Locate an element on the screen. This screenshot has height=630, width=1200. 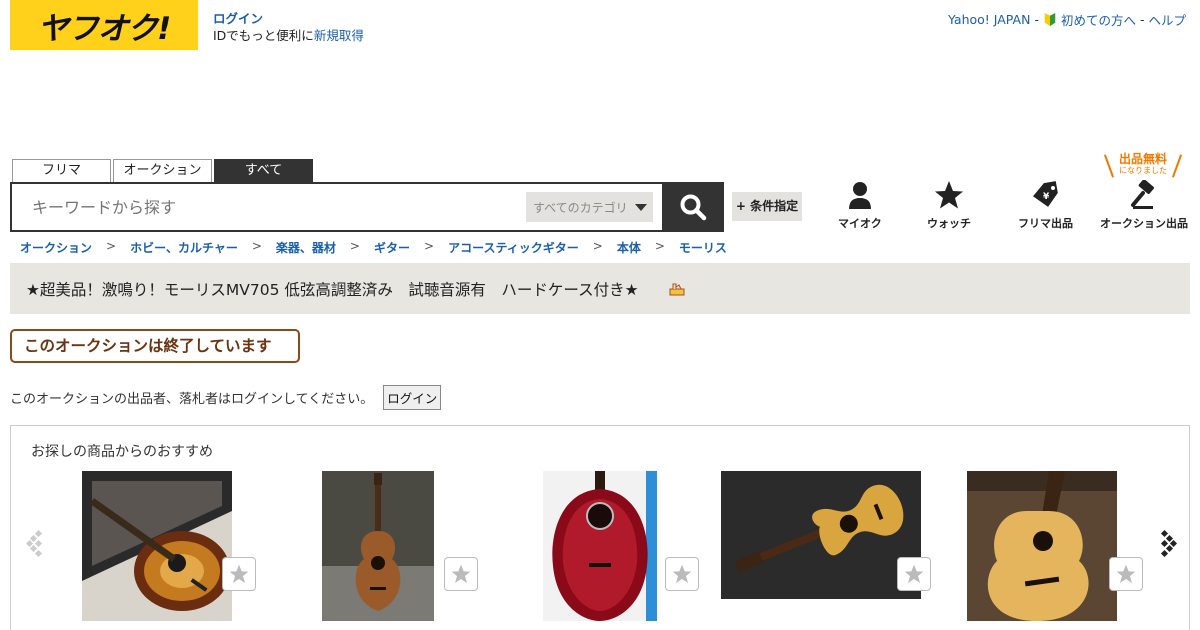
id-prompt-text: IDでもっと便利に is located at coordinates (263, 35).